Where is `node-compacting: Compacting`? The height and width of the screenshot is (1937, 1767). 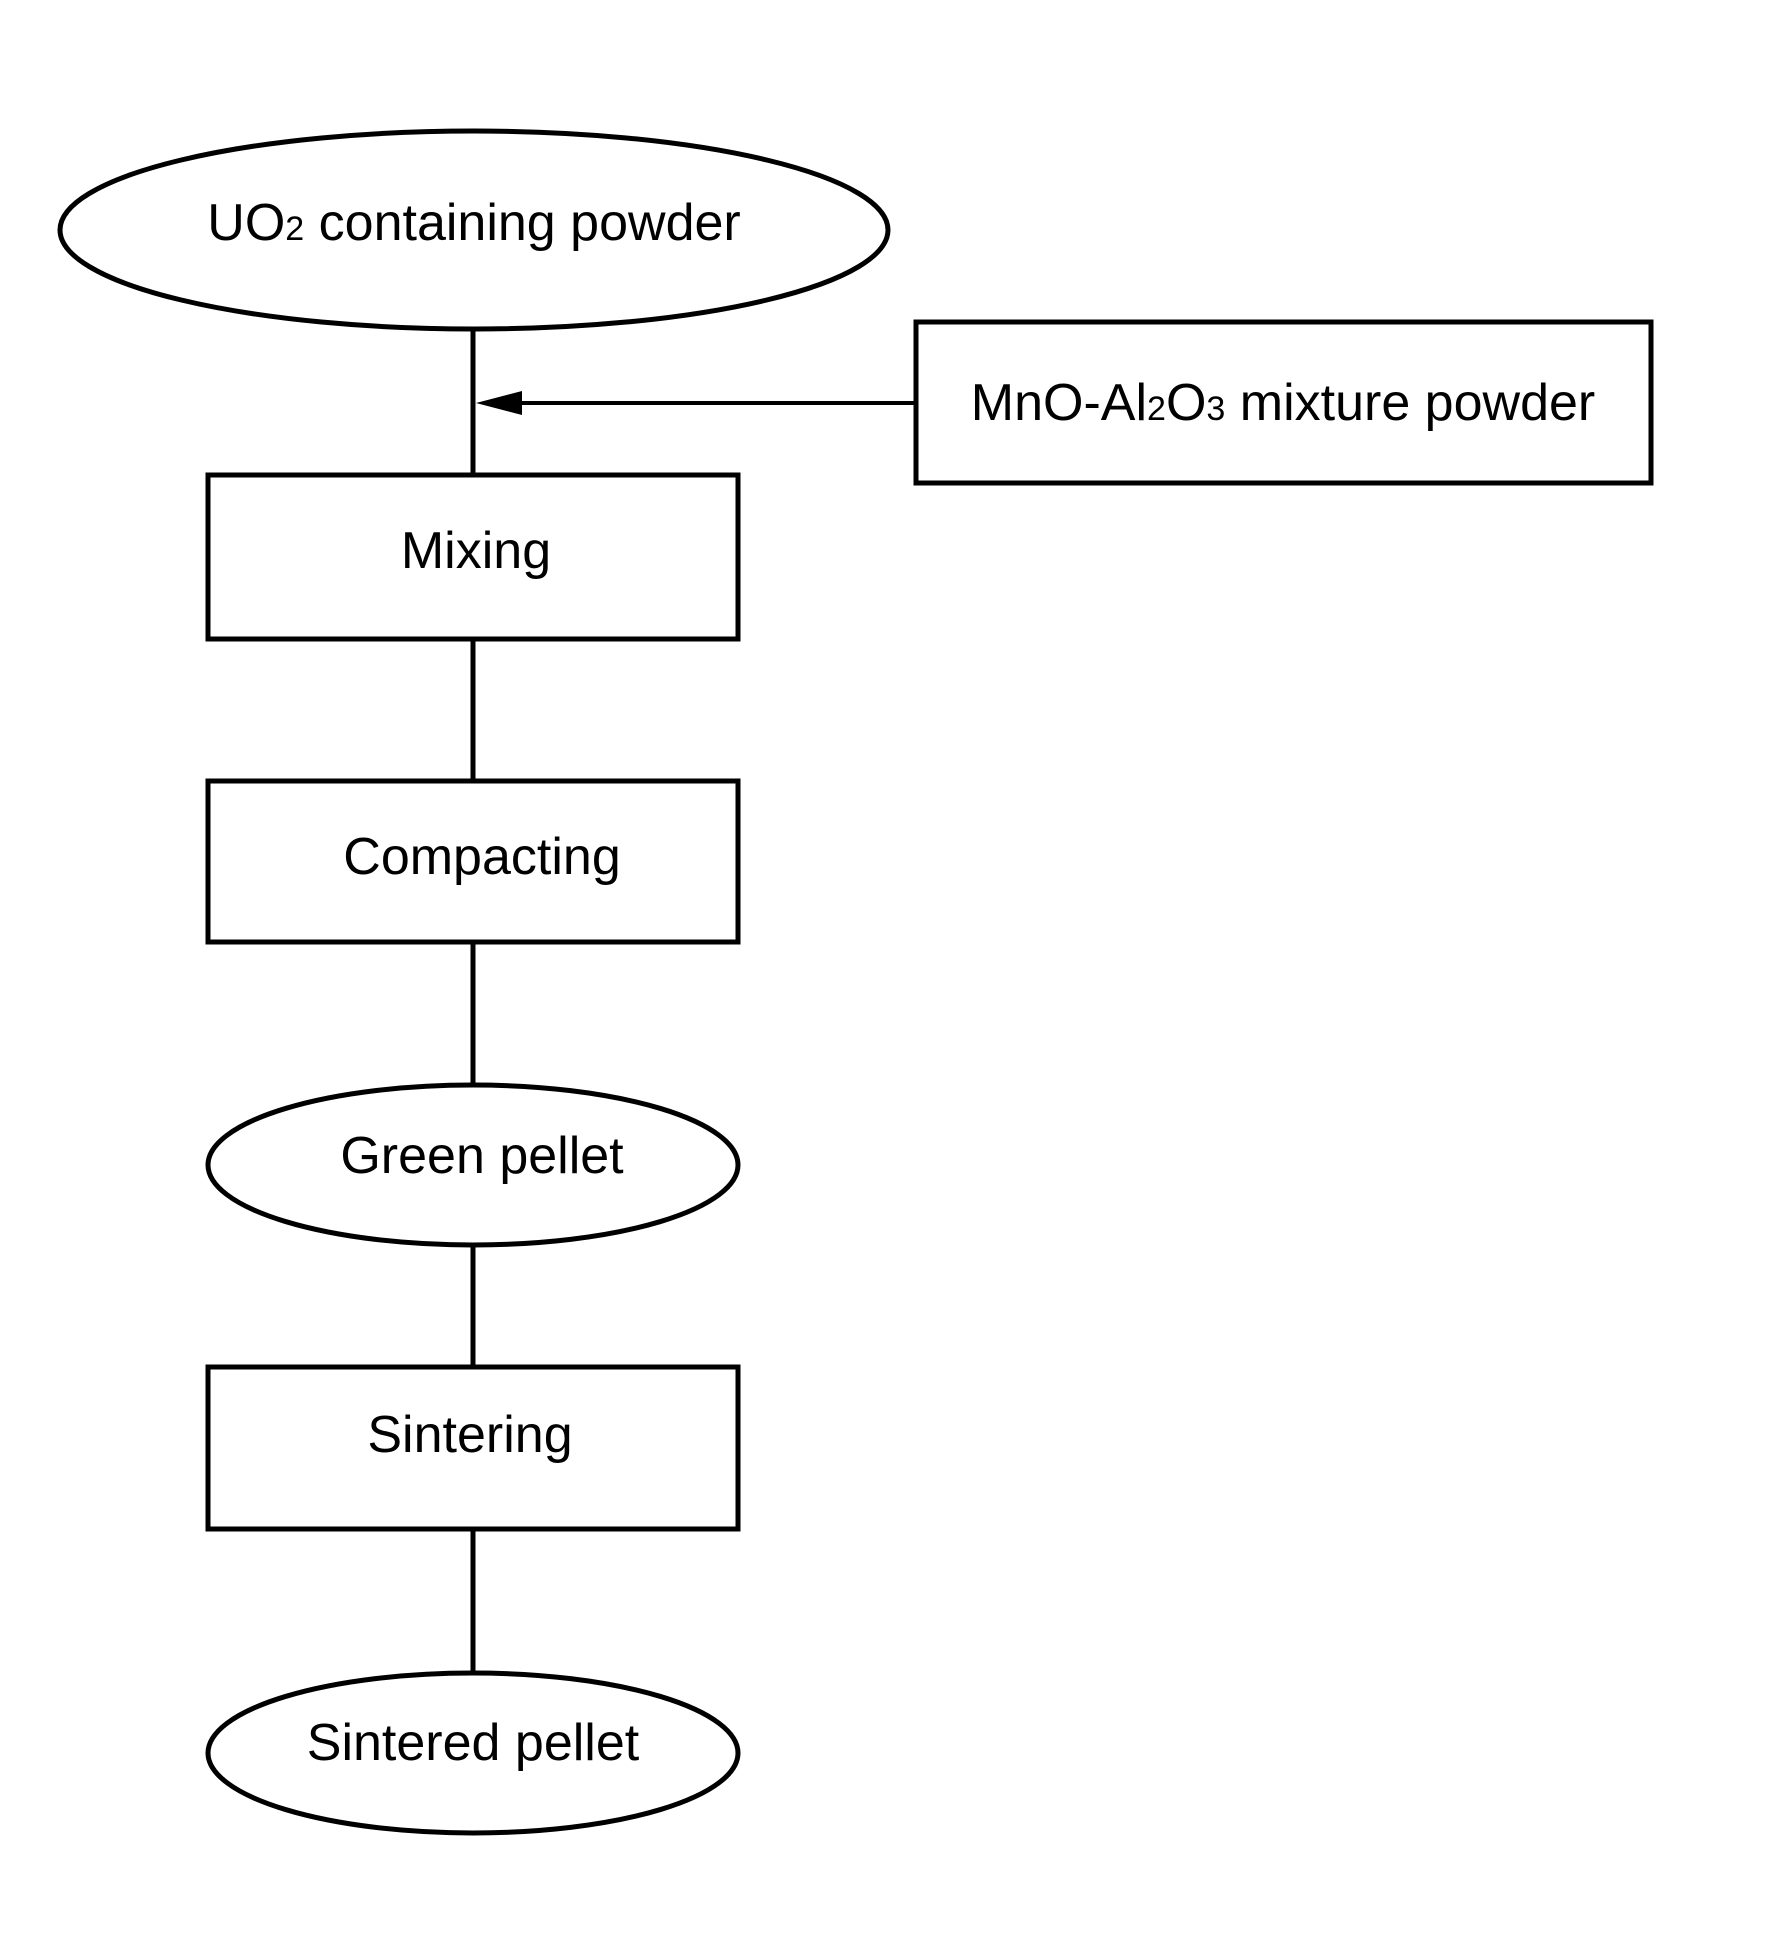 node-compacting: Compacting is located at coordinates (473, 861).